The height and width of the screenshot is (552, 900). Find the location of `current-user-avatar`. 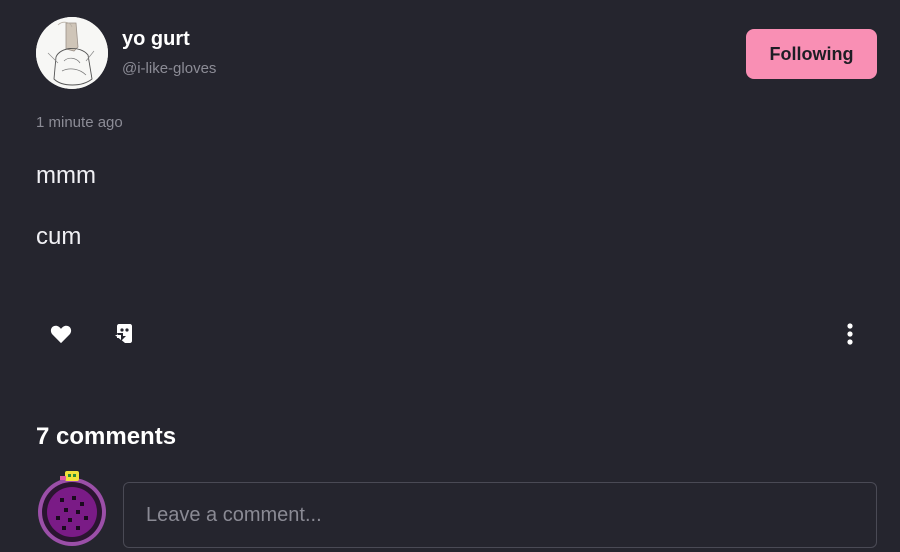

current-user-avatar is located at coordinates (72, 508).